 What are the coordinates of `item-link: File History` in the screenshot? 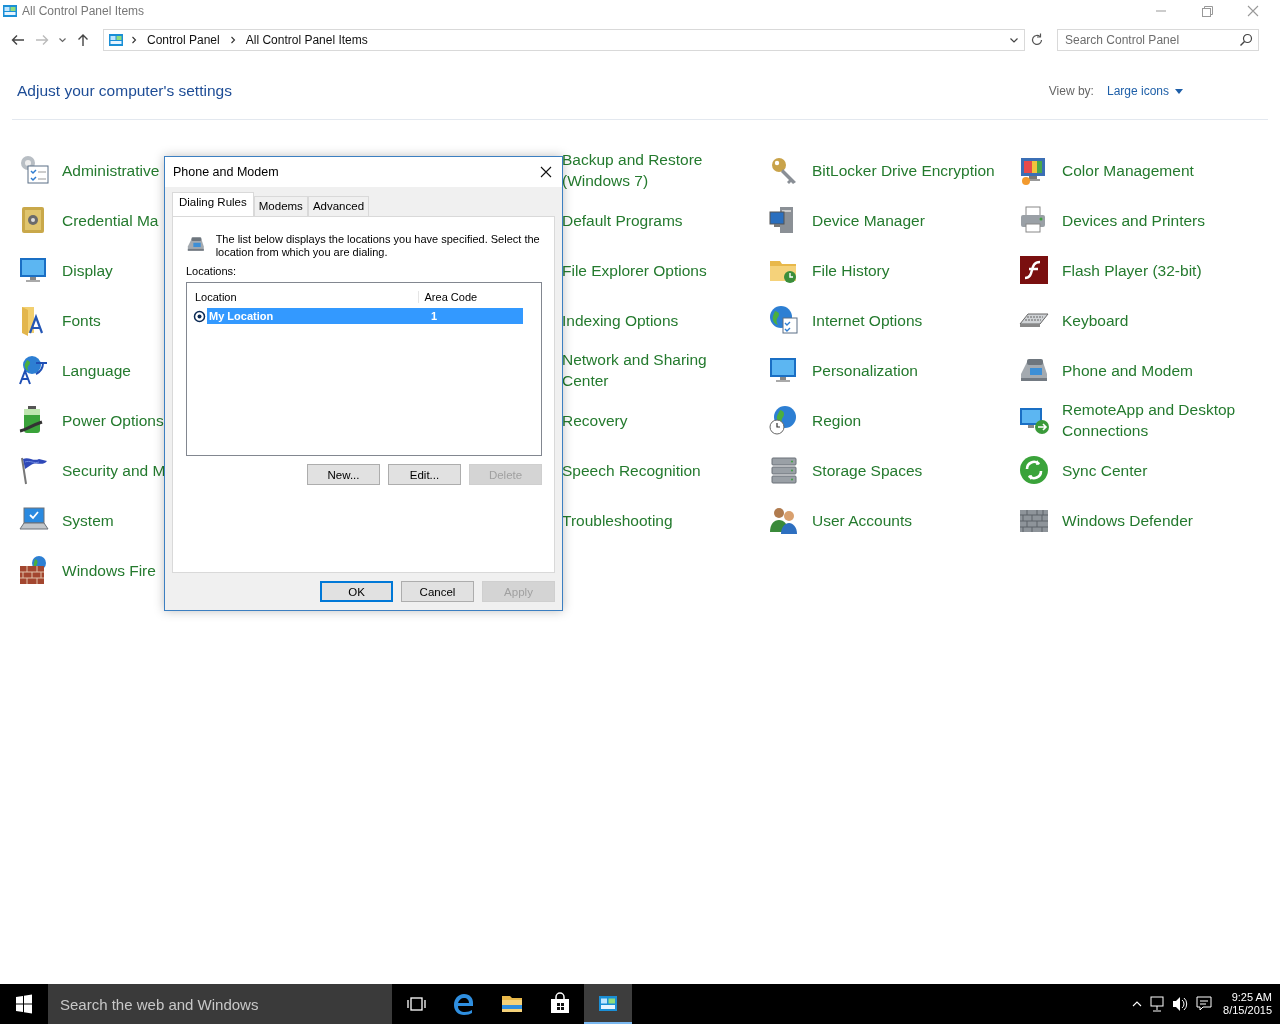 It's located at (851, 270).